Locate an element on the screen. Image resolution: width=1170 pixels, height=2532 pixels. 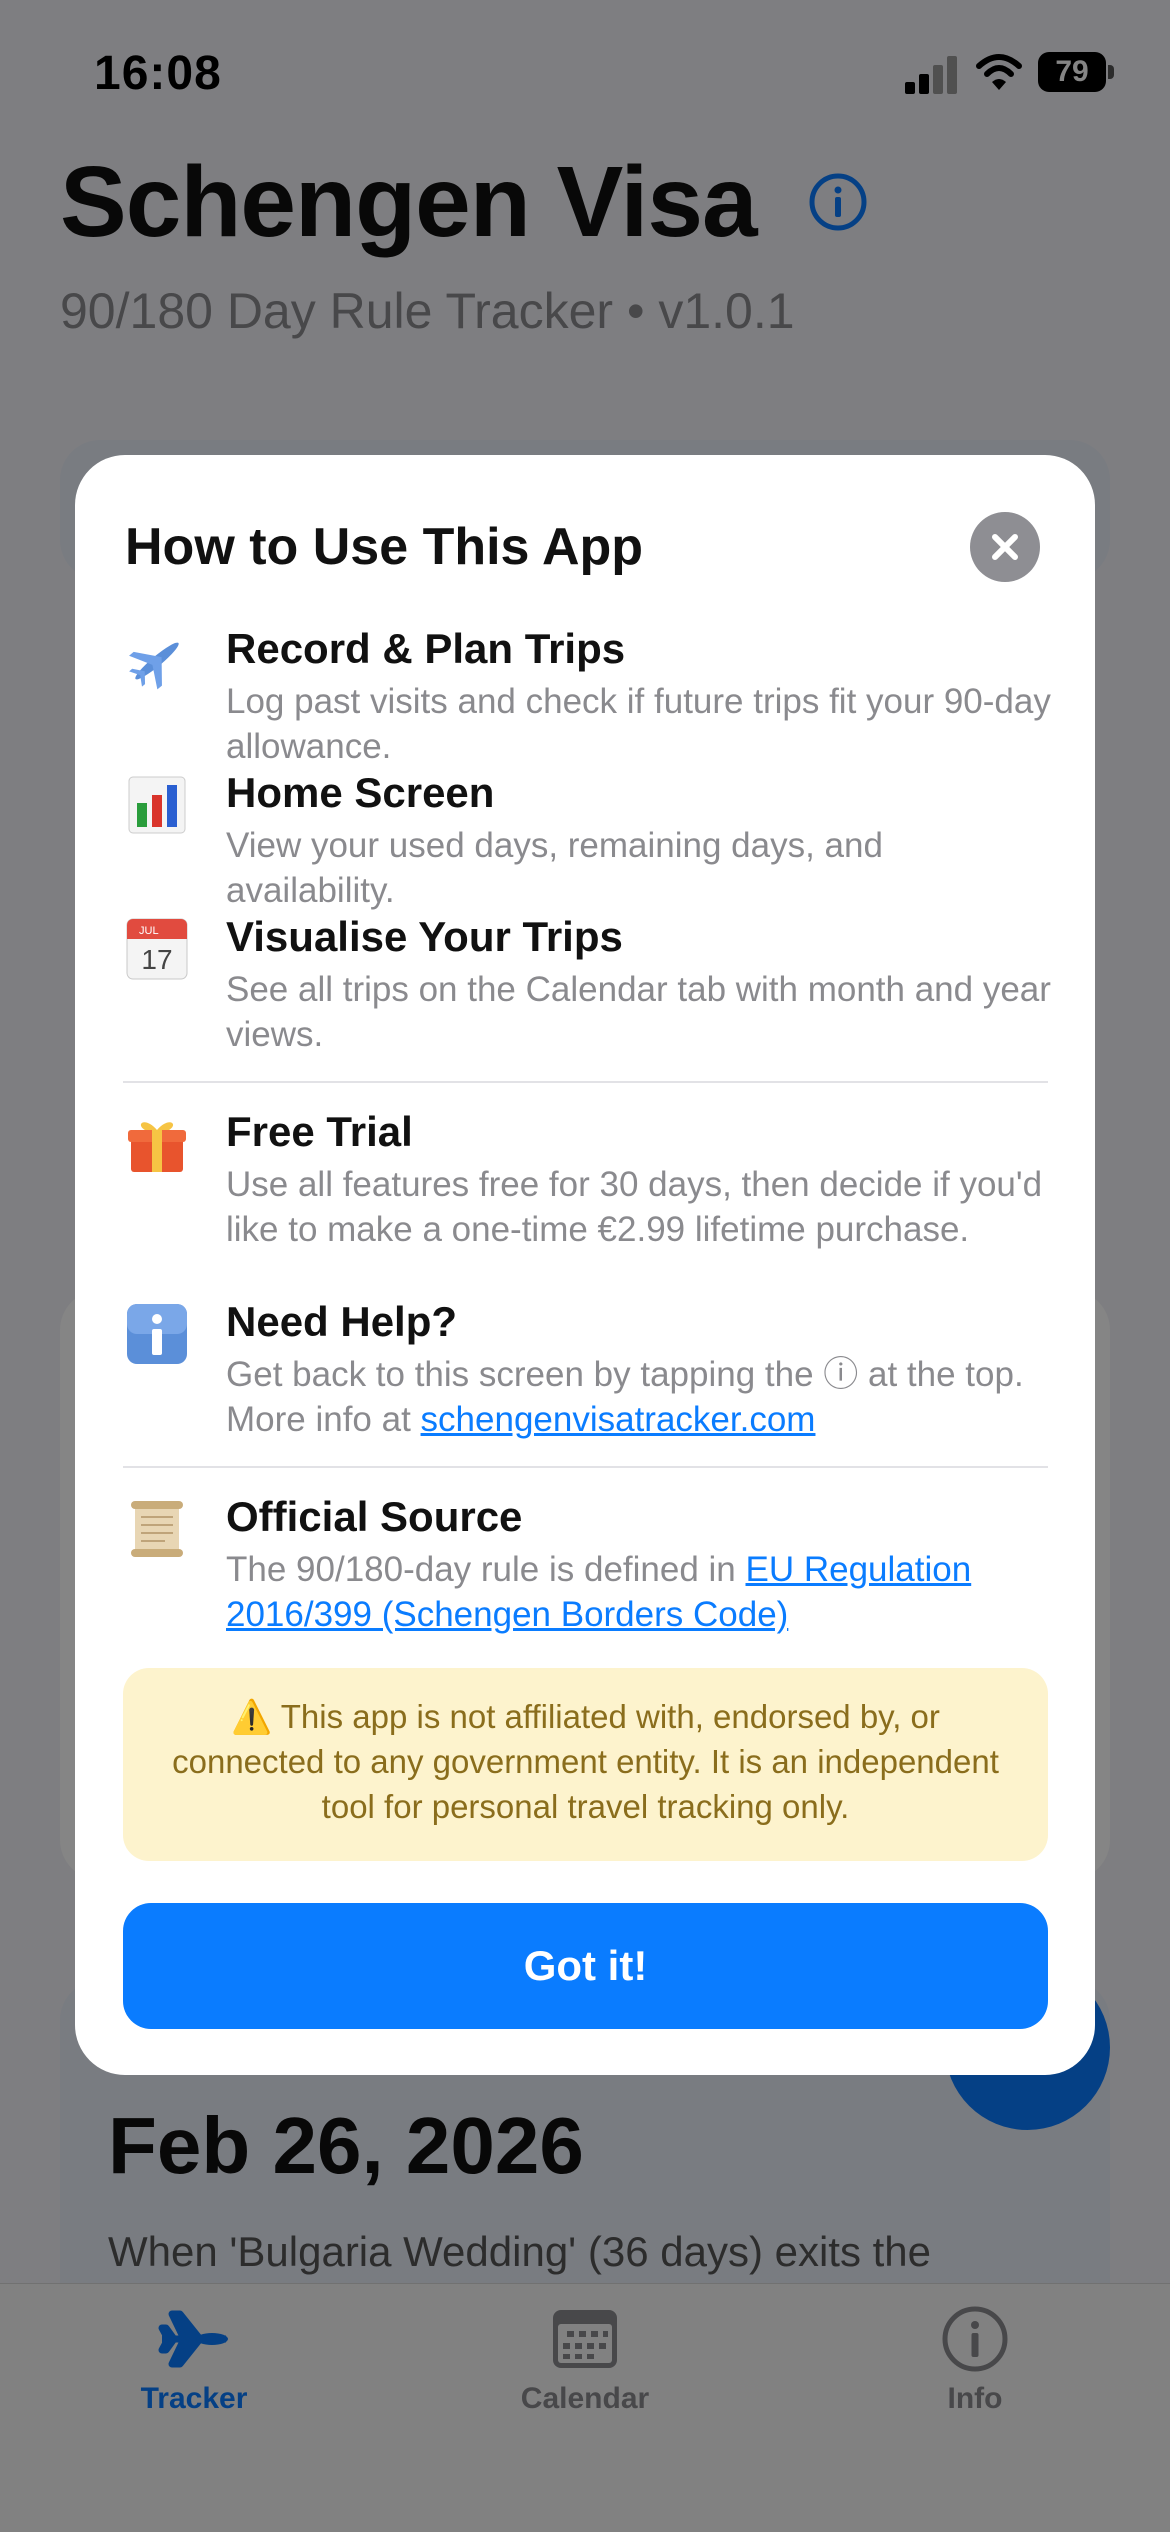
close-icon is located at coordinates (1005, 547).